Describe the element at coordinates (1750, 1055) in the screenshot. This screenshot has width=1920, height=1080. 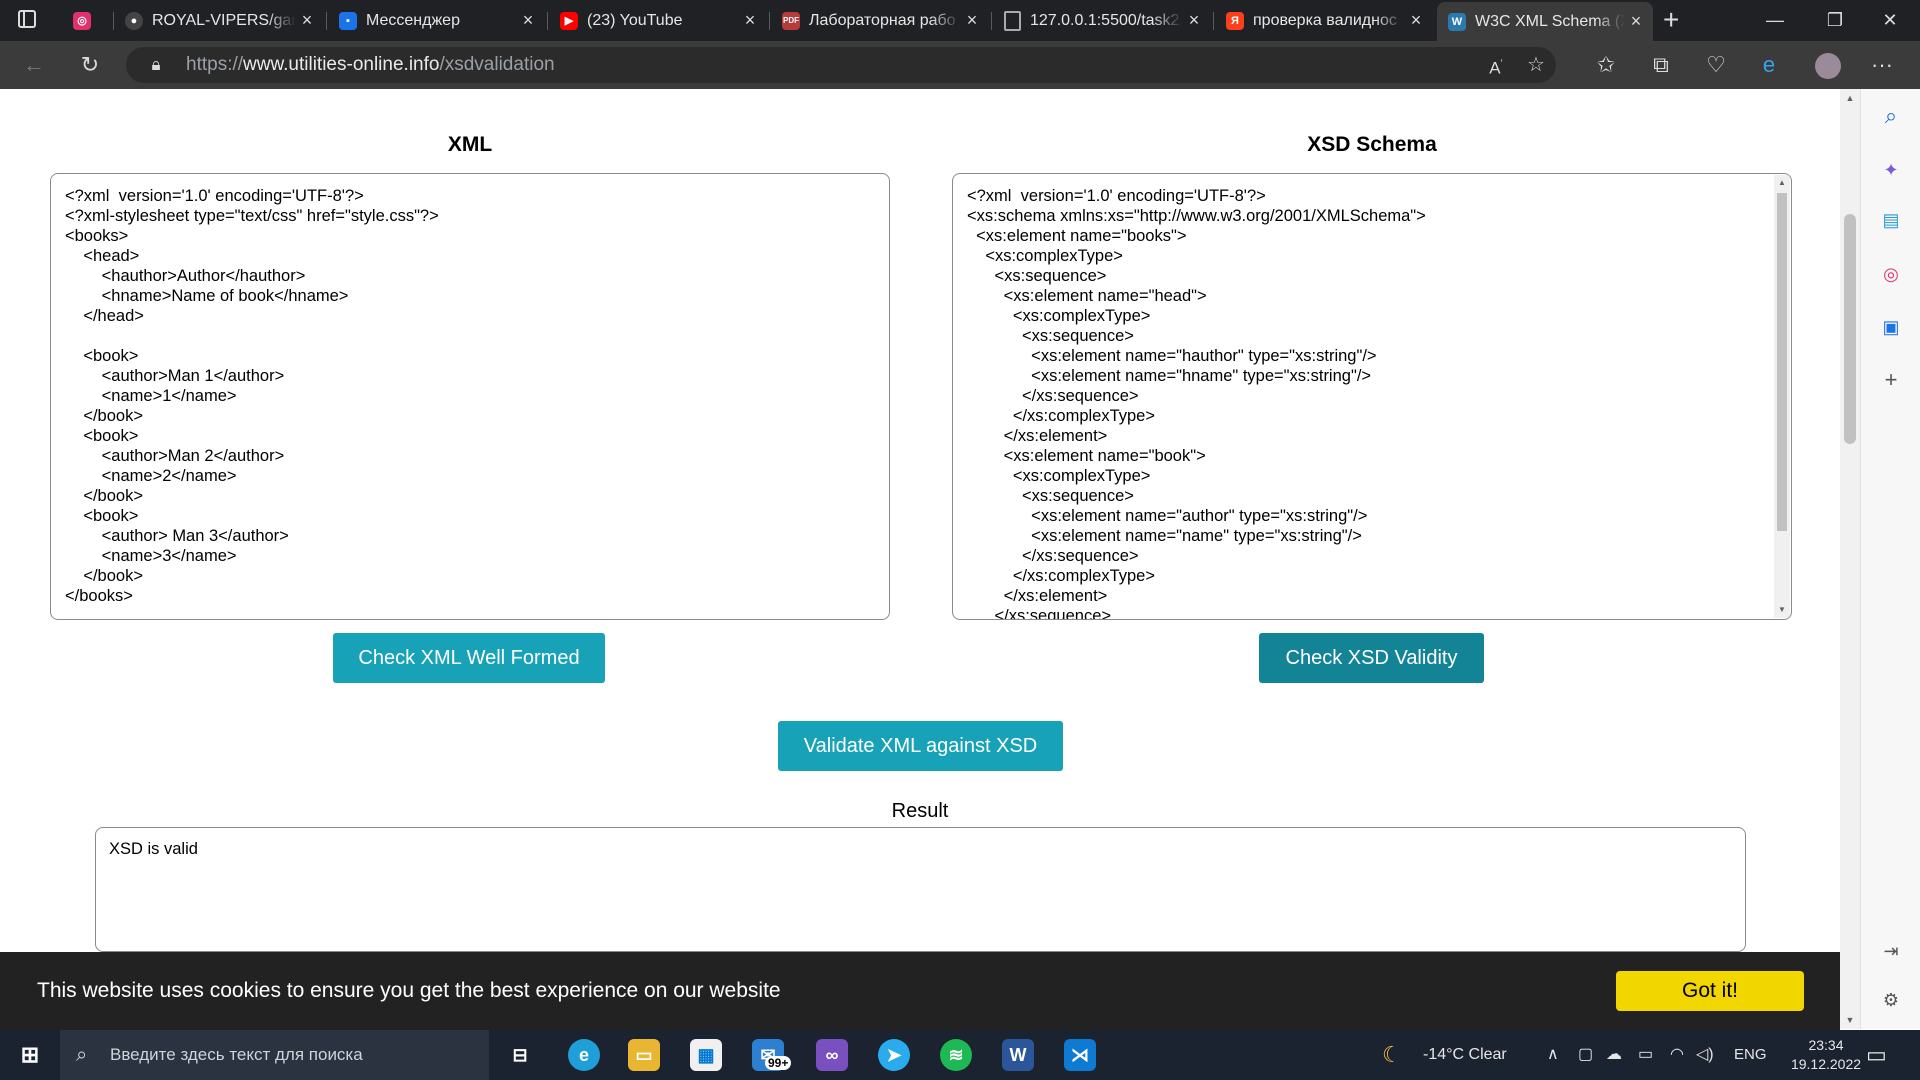
I see `language-indicator: ENG` at that location.